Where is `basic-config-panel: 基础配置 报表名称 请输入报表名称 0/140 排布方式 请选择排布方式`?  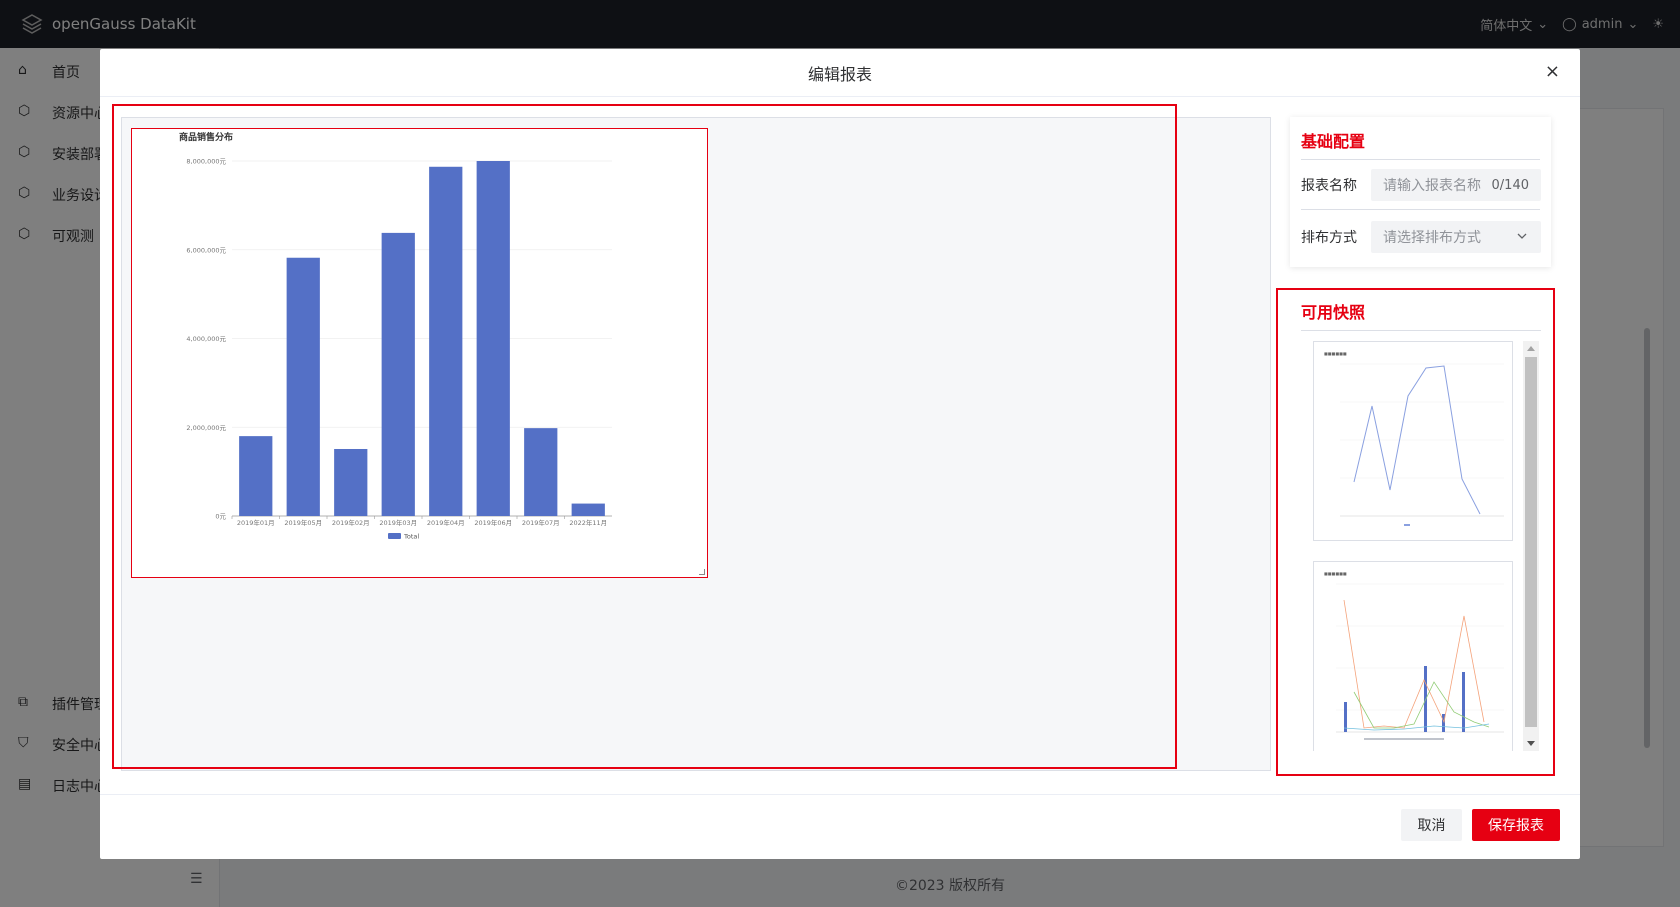 basic-config-panel: 基础配置 报表名称 请输入报表名称 0/140 排布方式 请选择排布方式 is located at coordinates (1420, 192).